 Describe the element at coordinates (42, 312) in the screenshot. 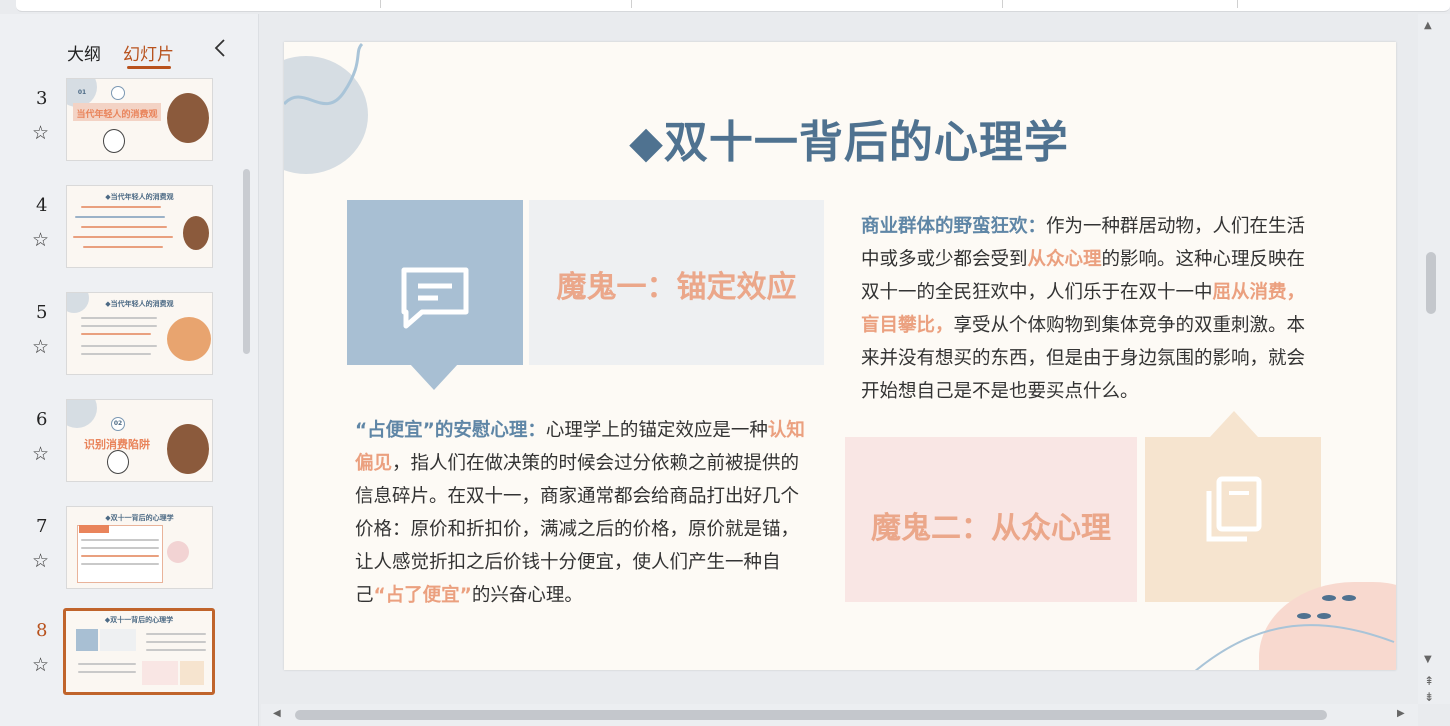

I see `slide-number: 5` at that location.